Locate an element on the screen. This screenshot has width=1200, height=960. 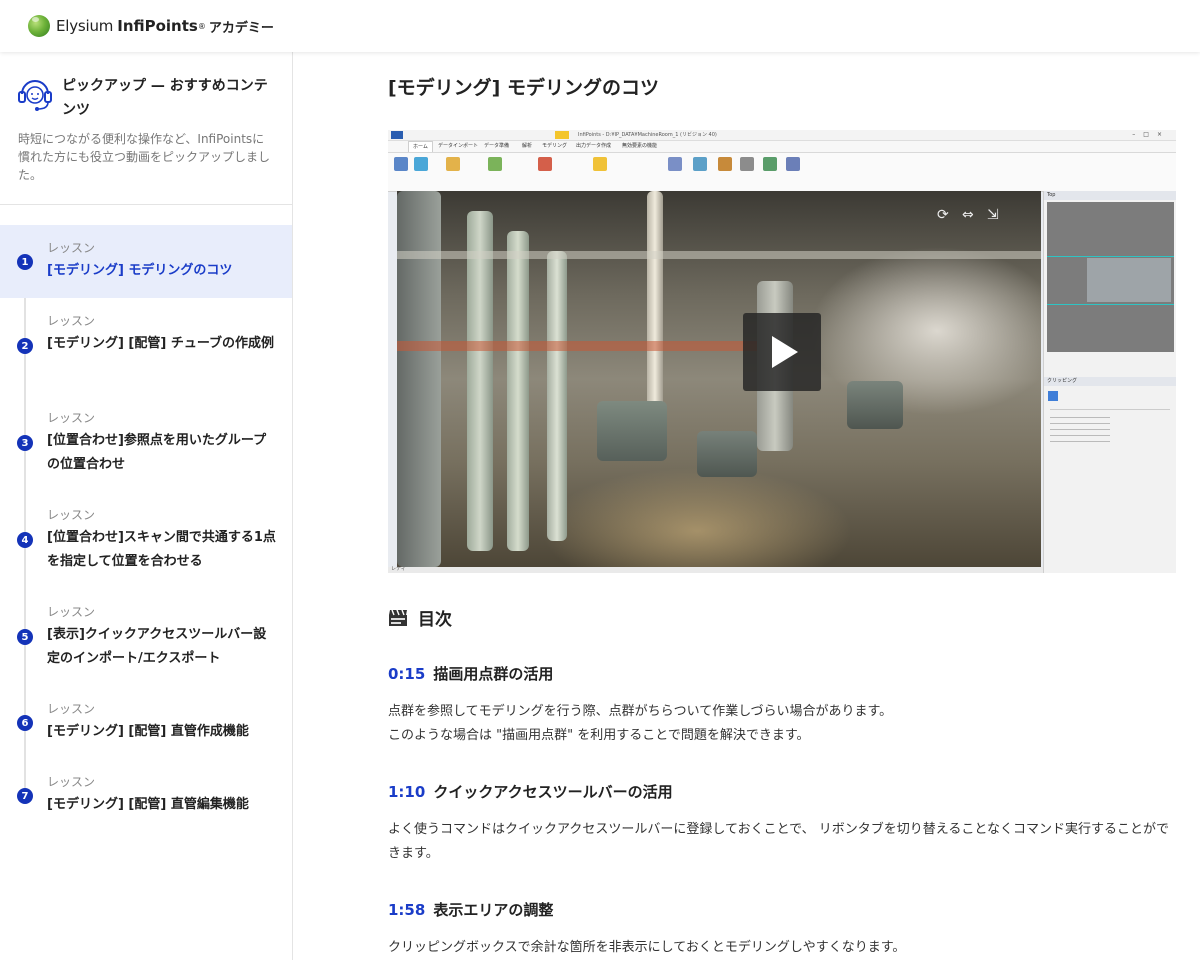
pickup-header: ピックアップ — おすすめコンテンツ is located at coordinates (146, 87).